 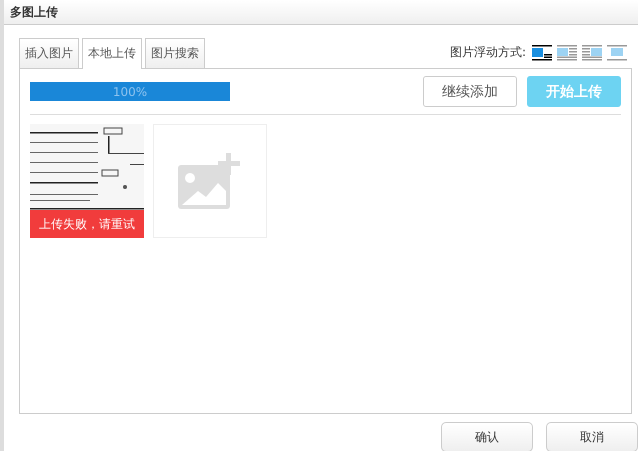 I want to click on cancel-button: 取消, so click(x=592, y=436).